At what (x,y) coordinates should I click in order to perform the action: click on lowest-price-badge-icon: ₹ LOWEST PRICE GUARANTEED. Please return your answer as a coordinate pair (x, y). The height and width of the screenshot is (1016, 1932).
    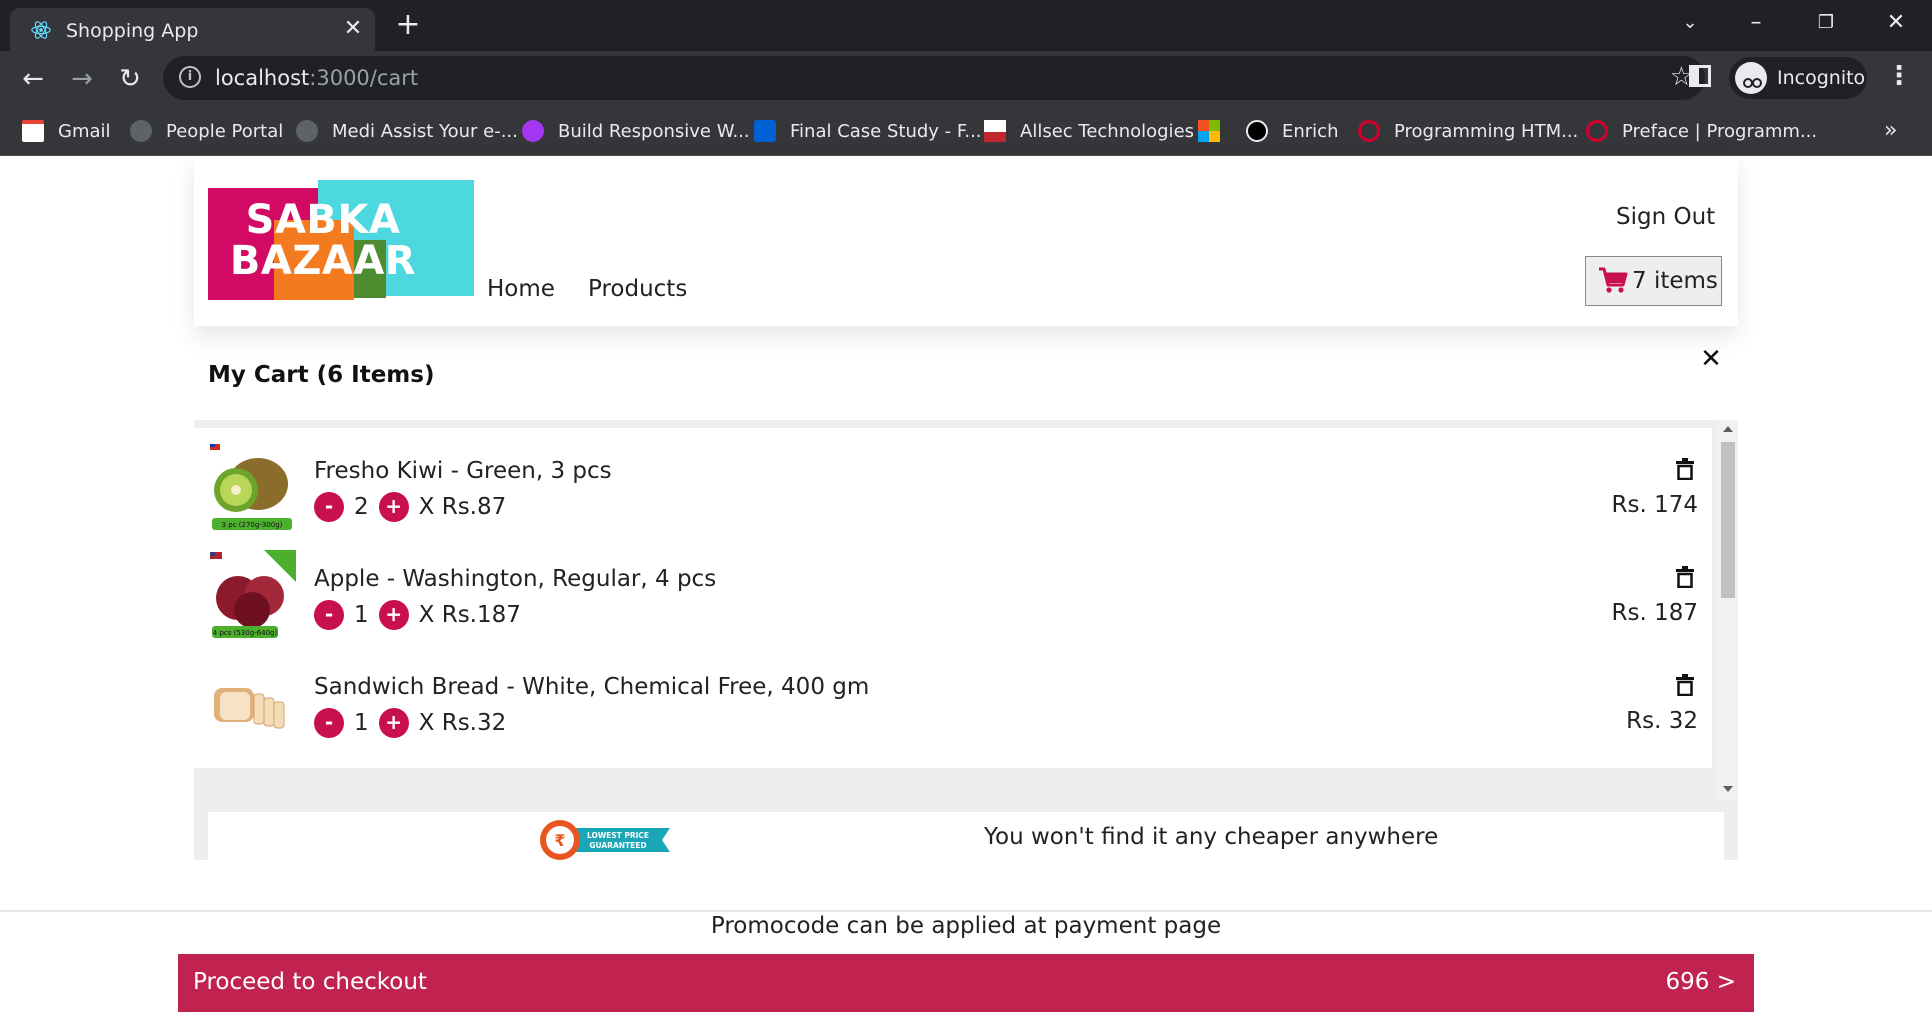
    Looking at the image, I should click on (605, 840).